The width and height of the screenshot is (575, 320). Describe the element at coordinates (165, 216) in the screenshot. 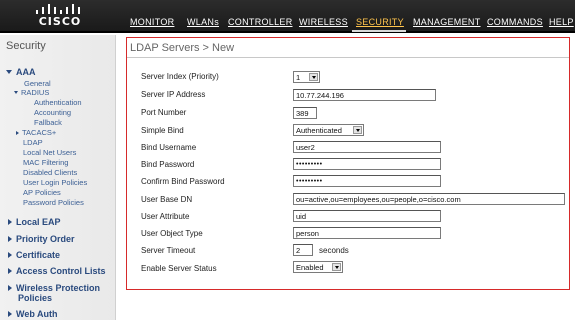

I see `user-attribute-label: User Attribute` at that location.